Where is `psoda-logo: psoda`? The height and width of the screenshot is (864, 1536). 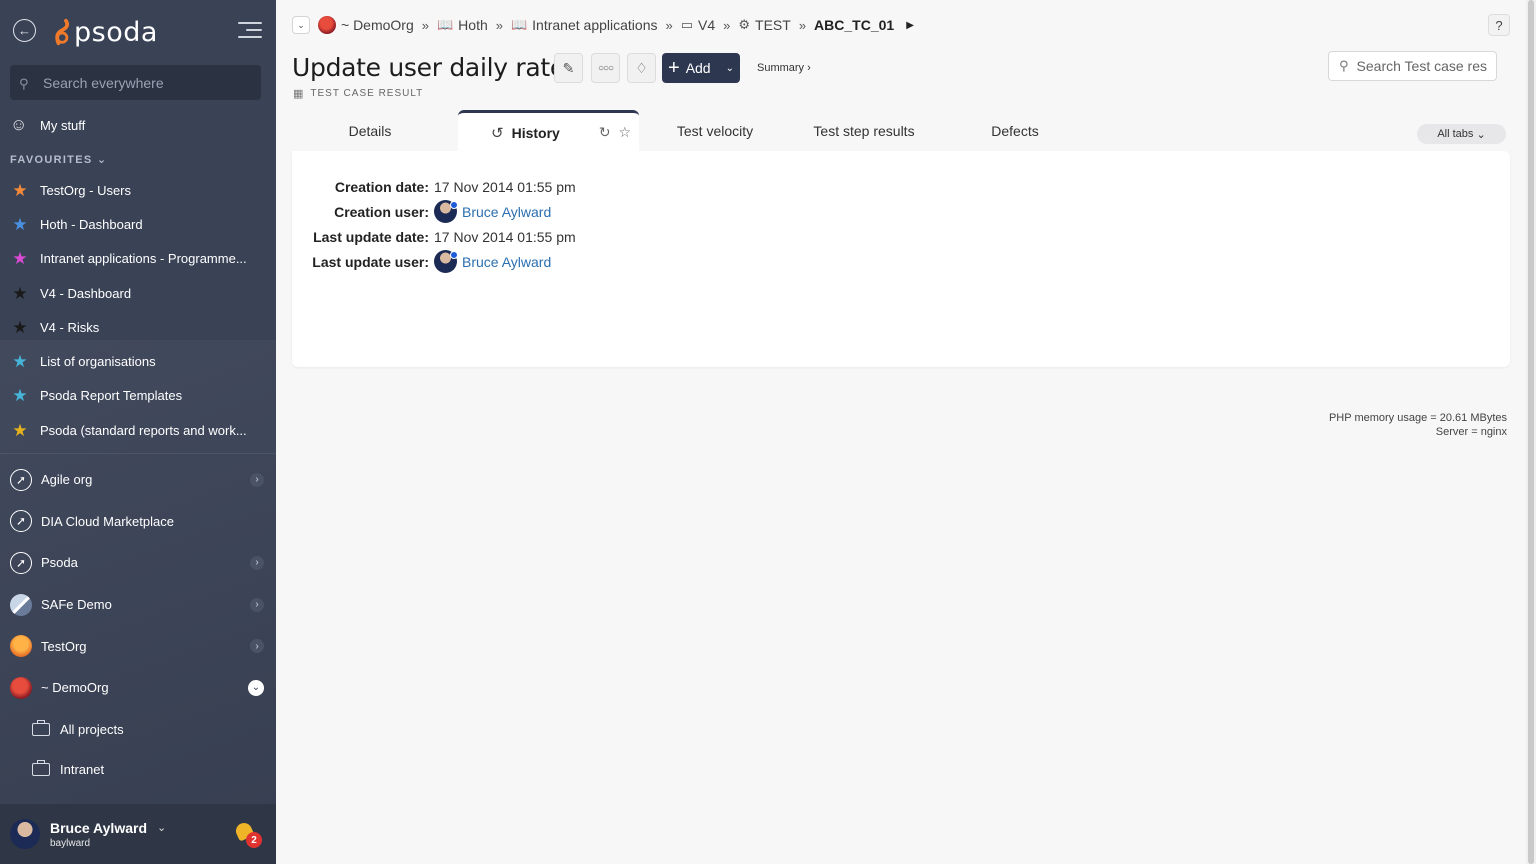 psoda-logo: psoda is located at coordinates (105, 32).